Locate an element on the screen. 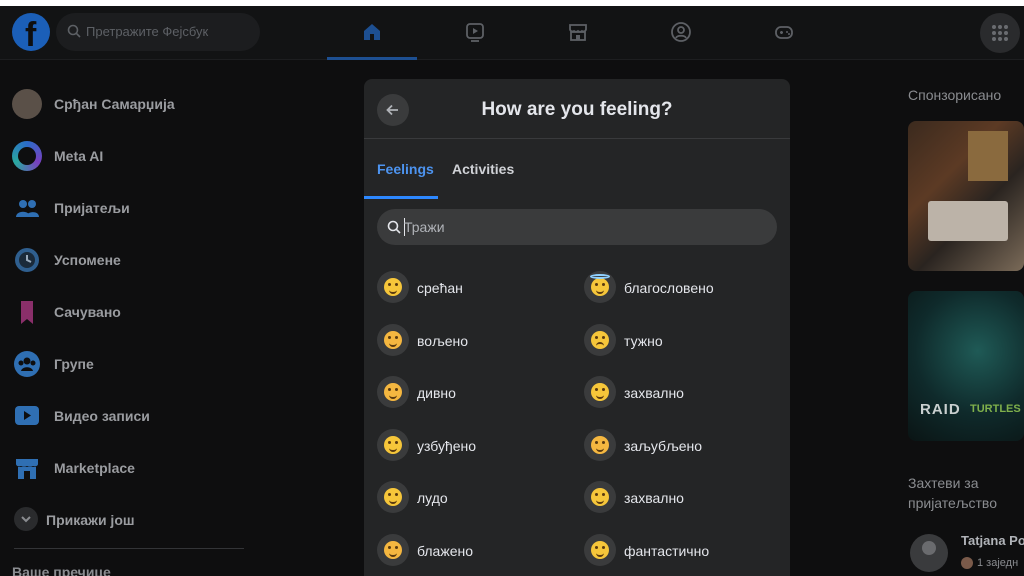 The width and height of the screenshot is (1024, 576). feeling-label: тужно is located at coordinates (643, 341).